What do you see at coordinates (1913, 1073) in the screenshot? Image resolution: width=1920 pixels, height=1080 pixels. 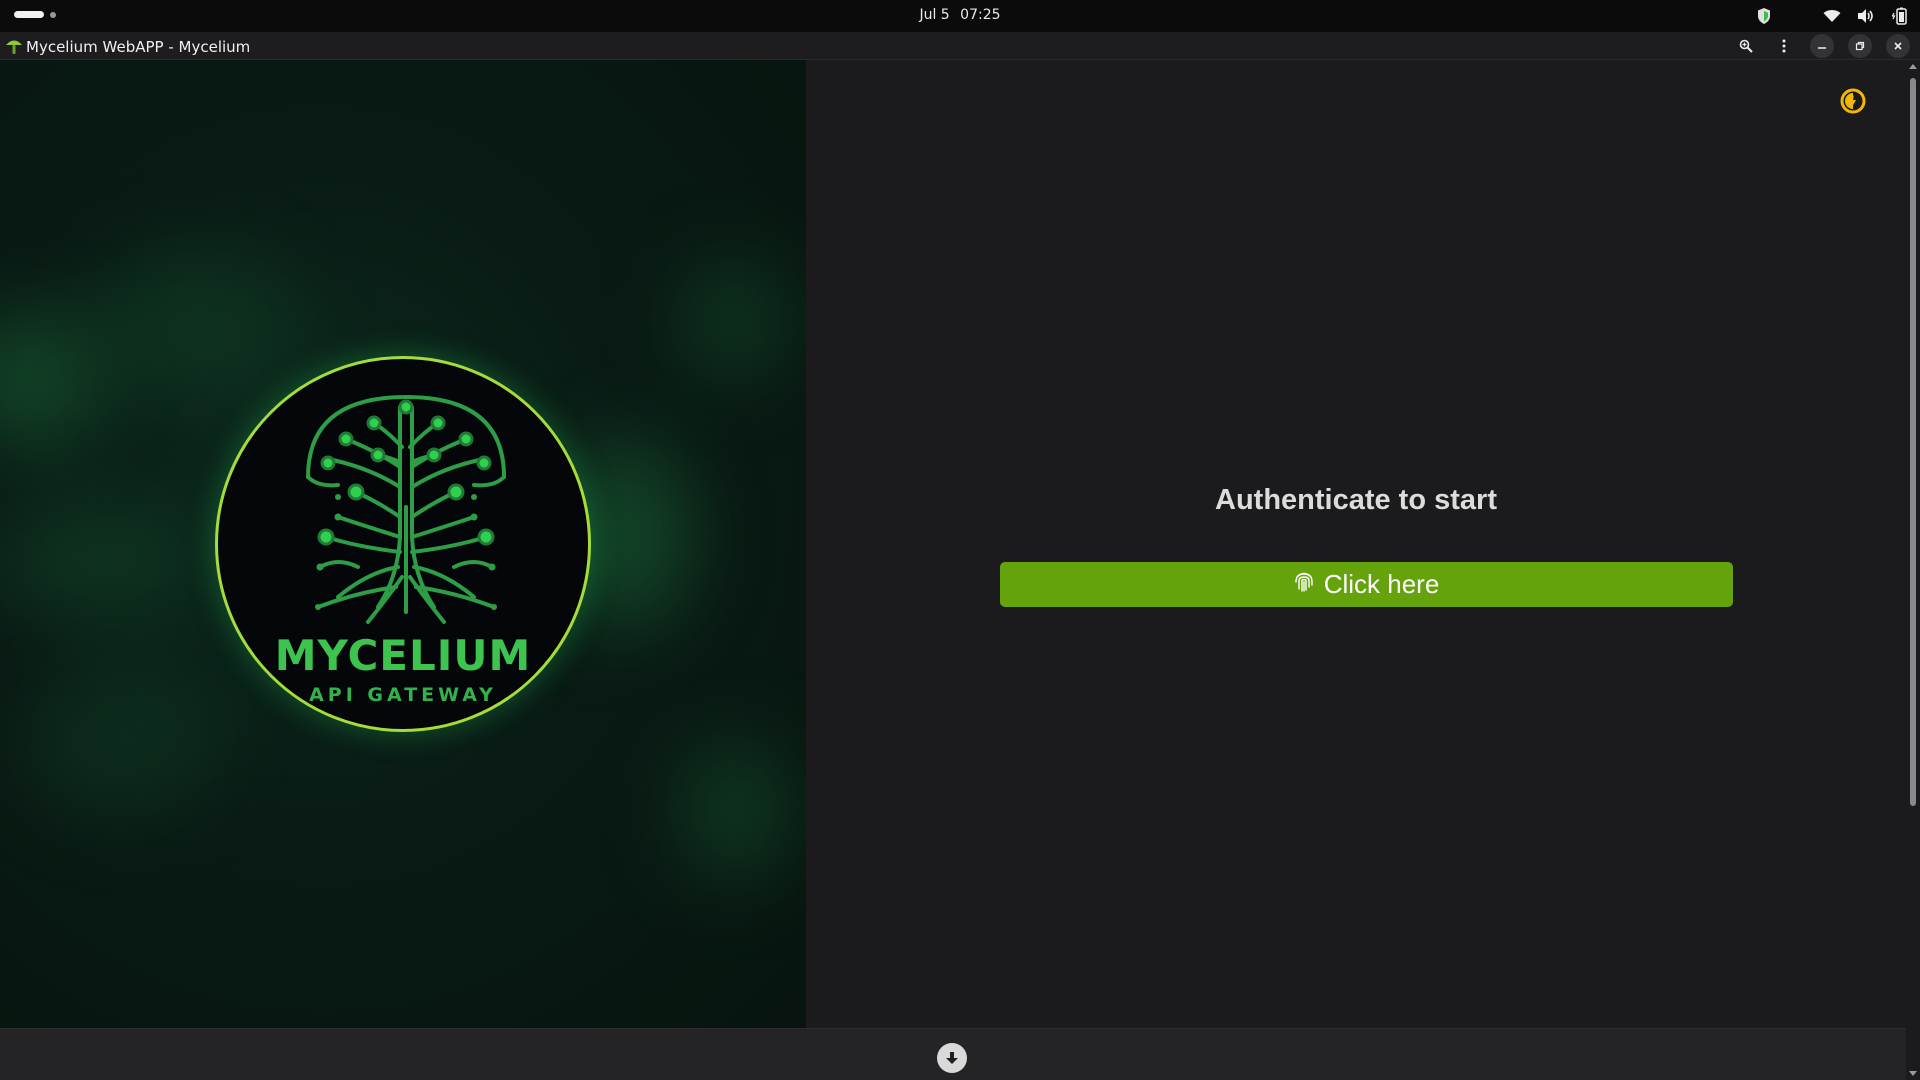 I see `scroll-down-arrow-icon` at bounding box center [1913, 1073].